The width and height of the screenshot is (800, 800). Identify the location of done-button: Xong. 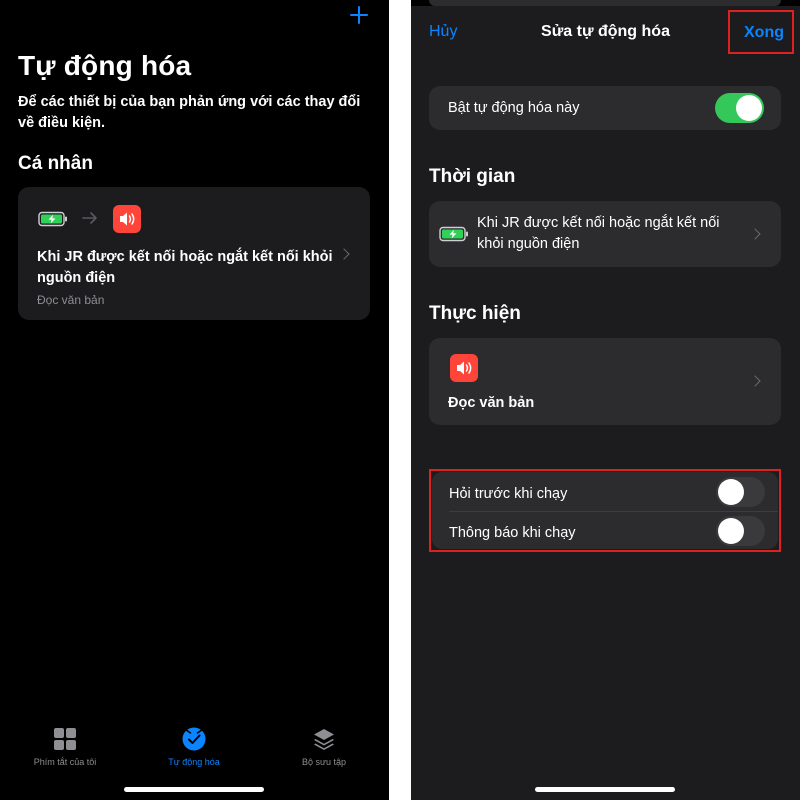
(764, 33).